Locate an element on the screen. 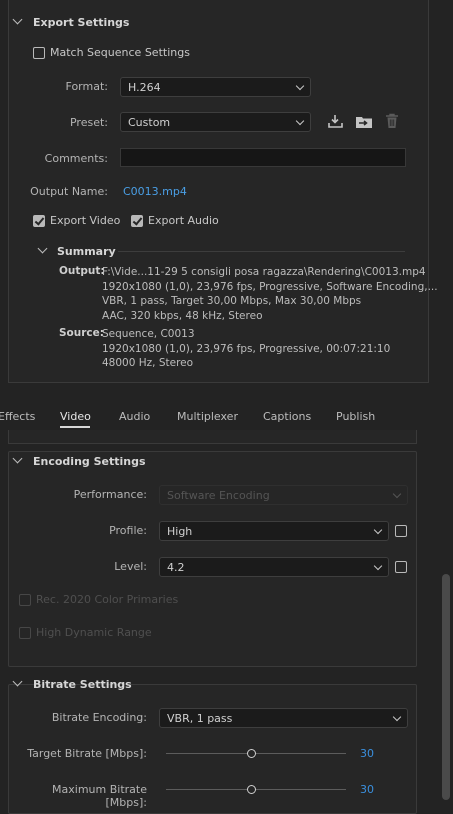  hdr-checkbox is located at coordinates (25, 633).